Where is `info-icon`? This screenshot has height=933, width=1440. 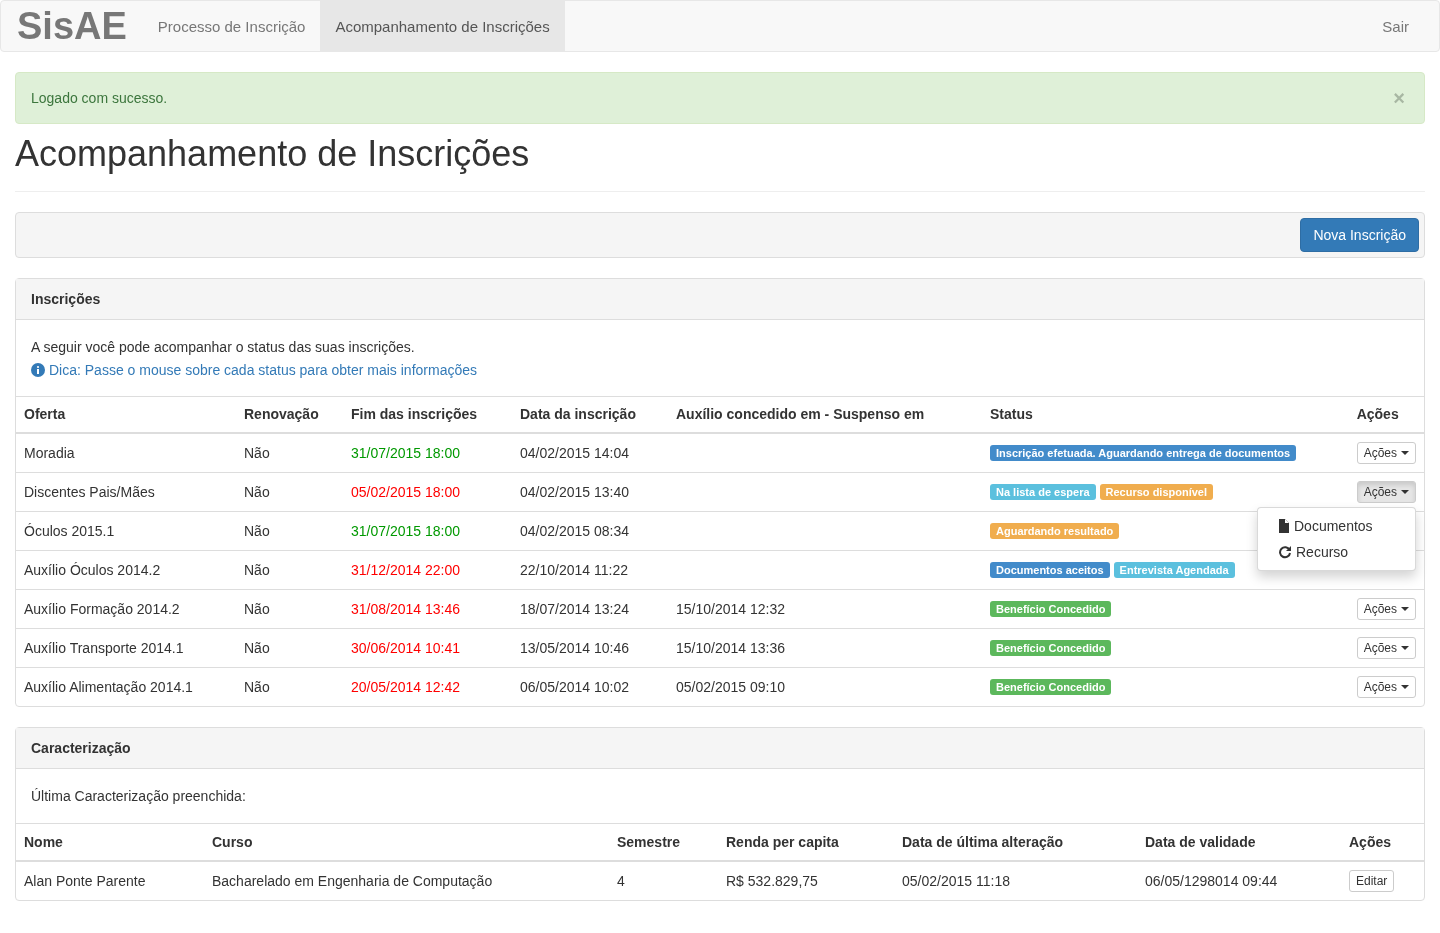
info-icon is located at coordinates (38, 369).